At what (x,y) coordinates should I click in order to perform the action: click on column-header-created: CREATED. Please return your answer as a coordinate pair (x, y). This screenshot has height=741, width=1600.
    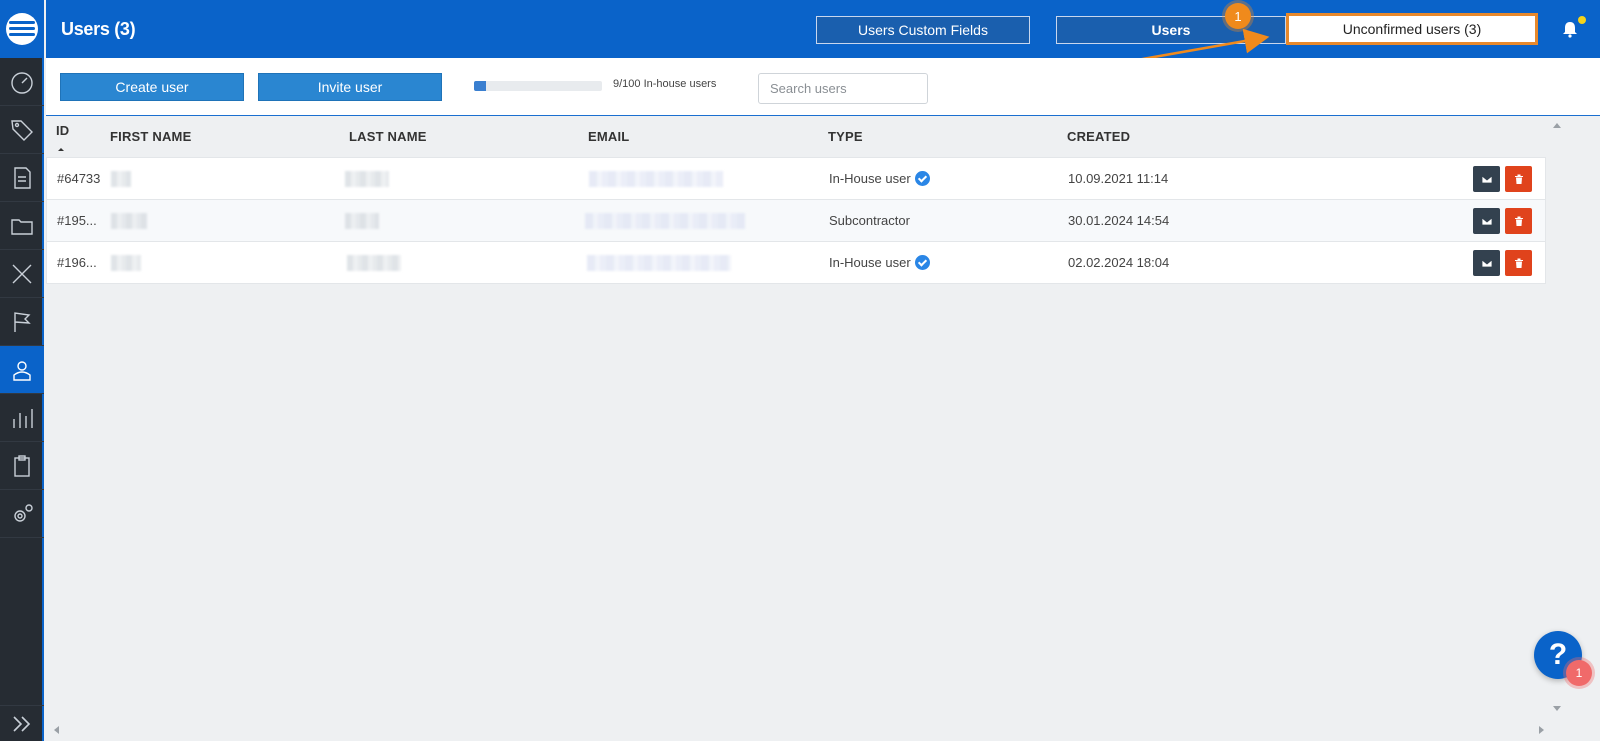
    Looking at the image, I should click on (1098, 136).